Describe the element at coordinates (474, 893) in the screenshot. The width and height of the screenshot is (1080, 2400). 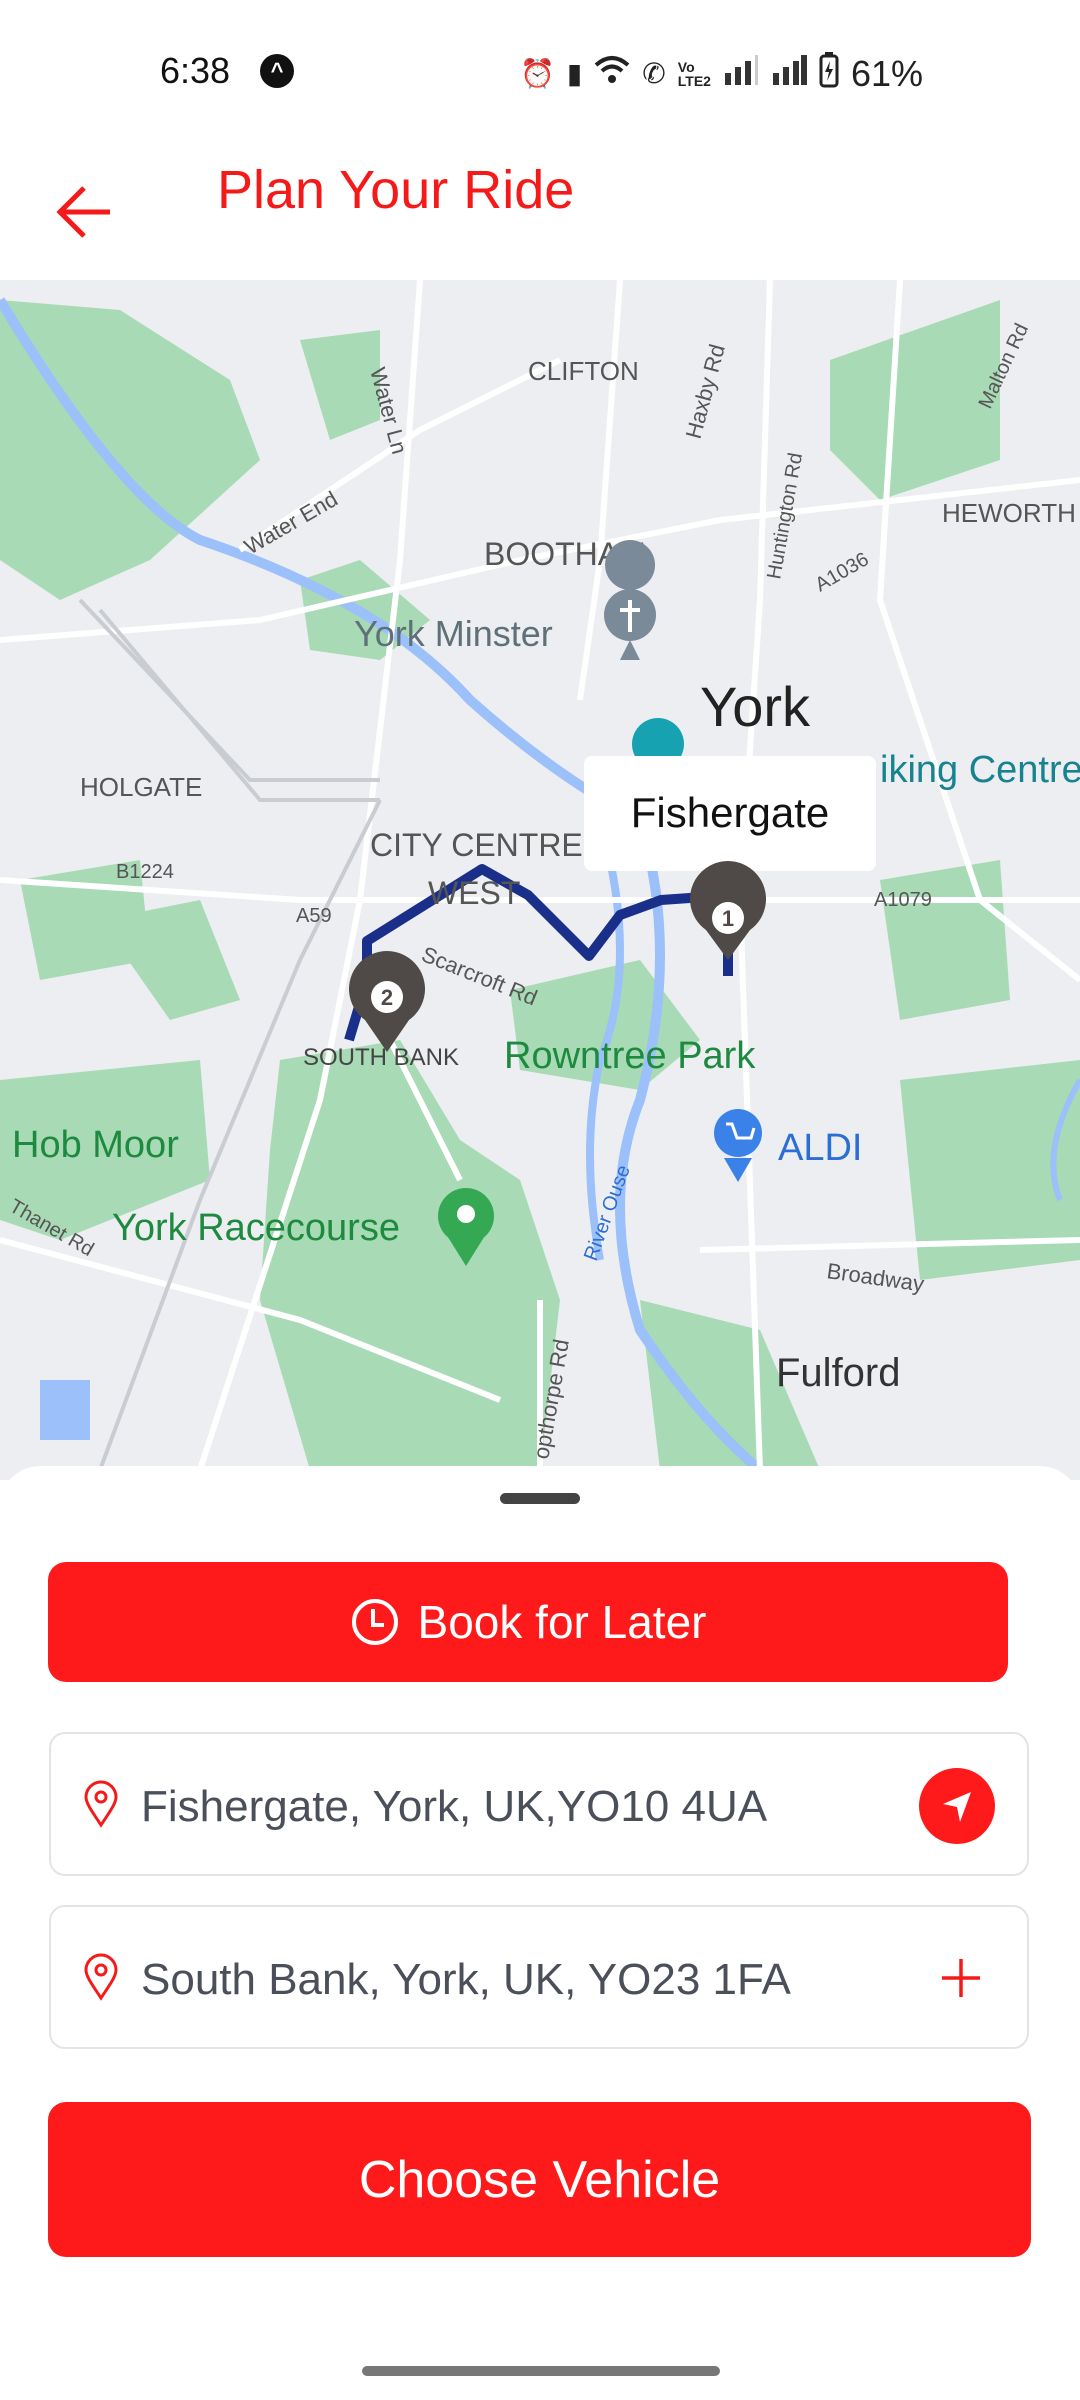
I see `map-label: WEST` at that location.